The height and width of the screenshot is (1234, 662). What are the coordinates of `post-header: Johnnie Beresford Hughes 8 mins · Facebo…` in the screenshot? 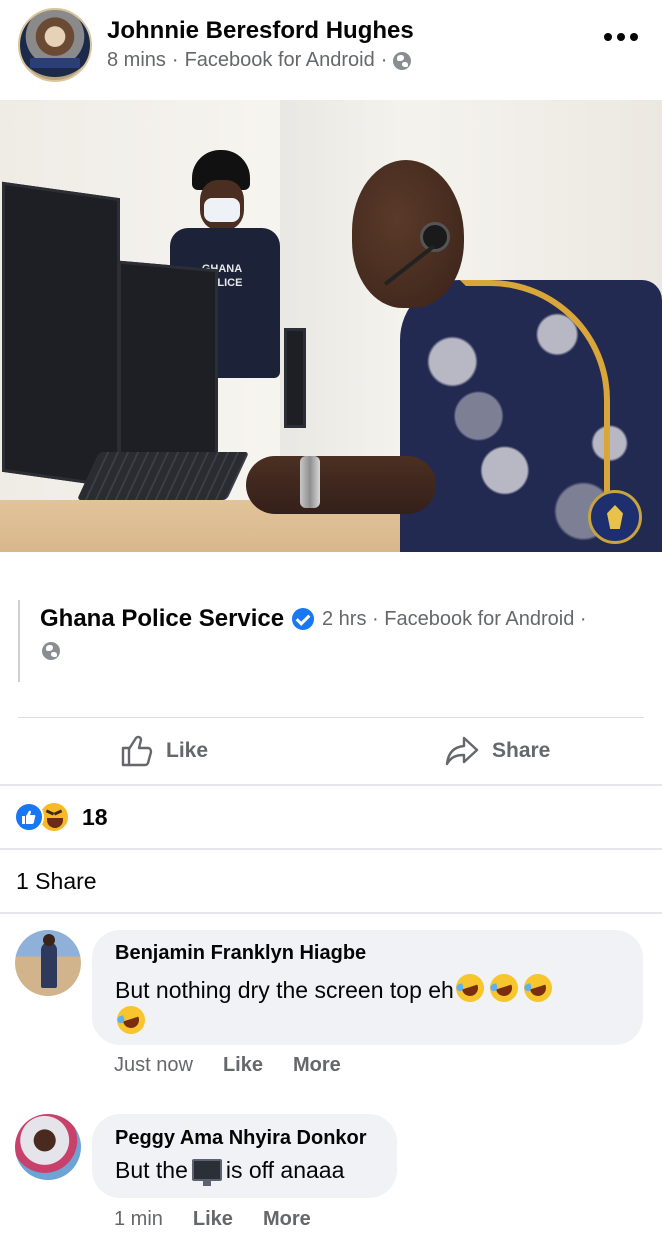 It's located at (331, 50).